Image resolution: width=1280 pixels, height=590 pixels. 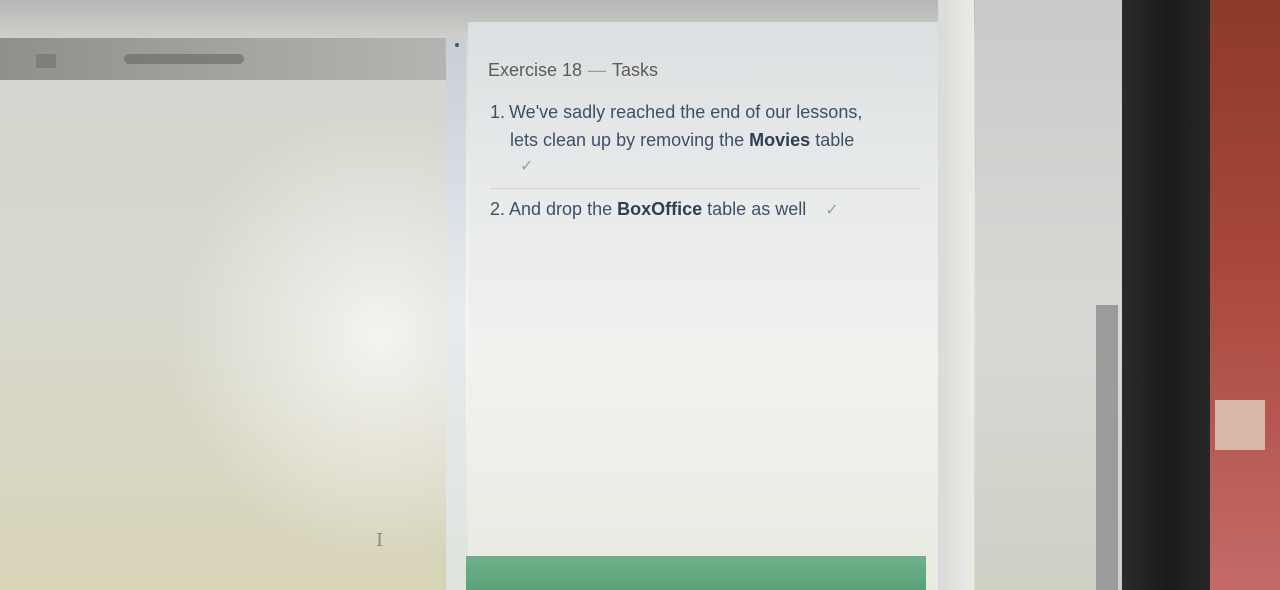 What do you see at coordinates (46, 61) in the screenshot?
I see `editor-header-icon` at bounding box center [46, 61].